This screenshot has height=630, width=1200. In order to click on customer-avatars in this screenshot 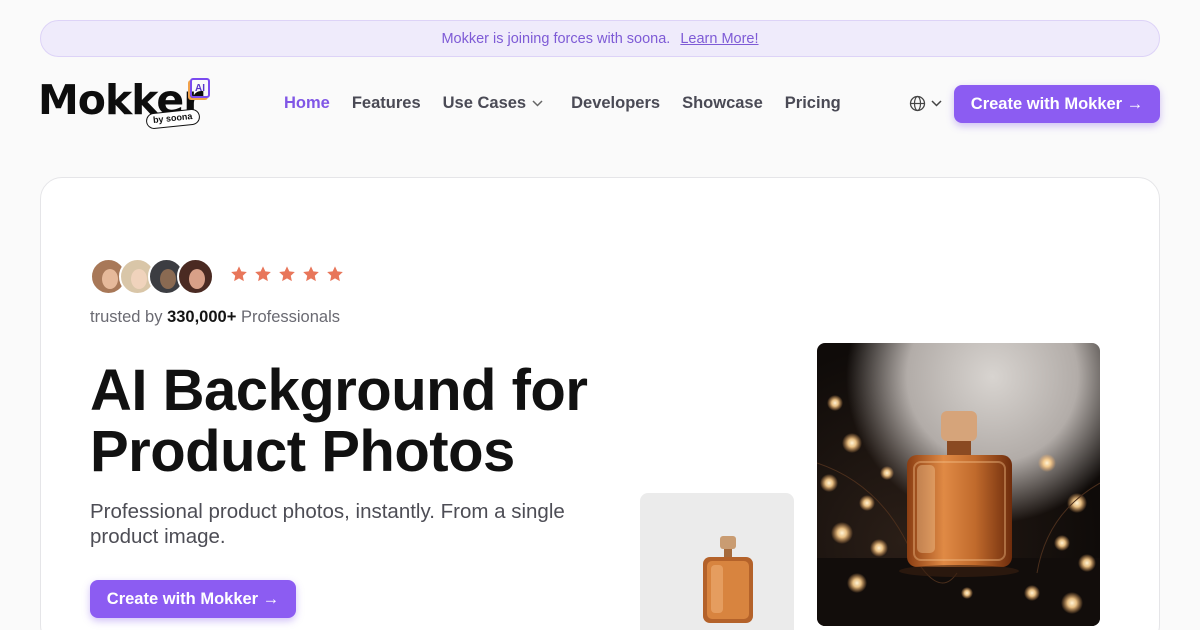, I will do `click(152, 276)`.